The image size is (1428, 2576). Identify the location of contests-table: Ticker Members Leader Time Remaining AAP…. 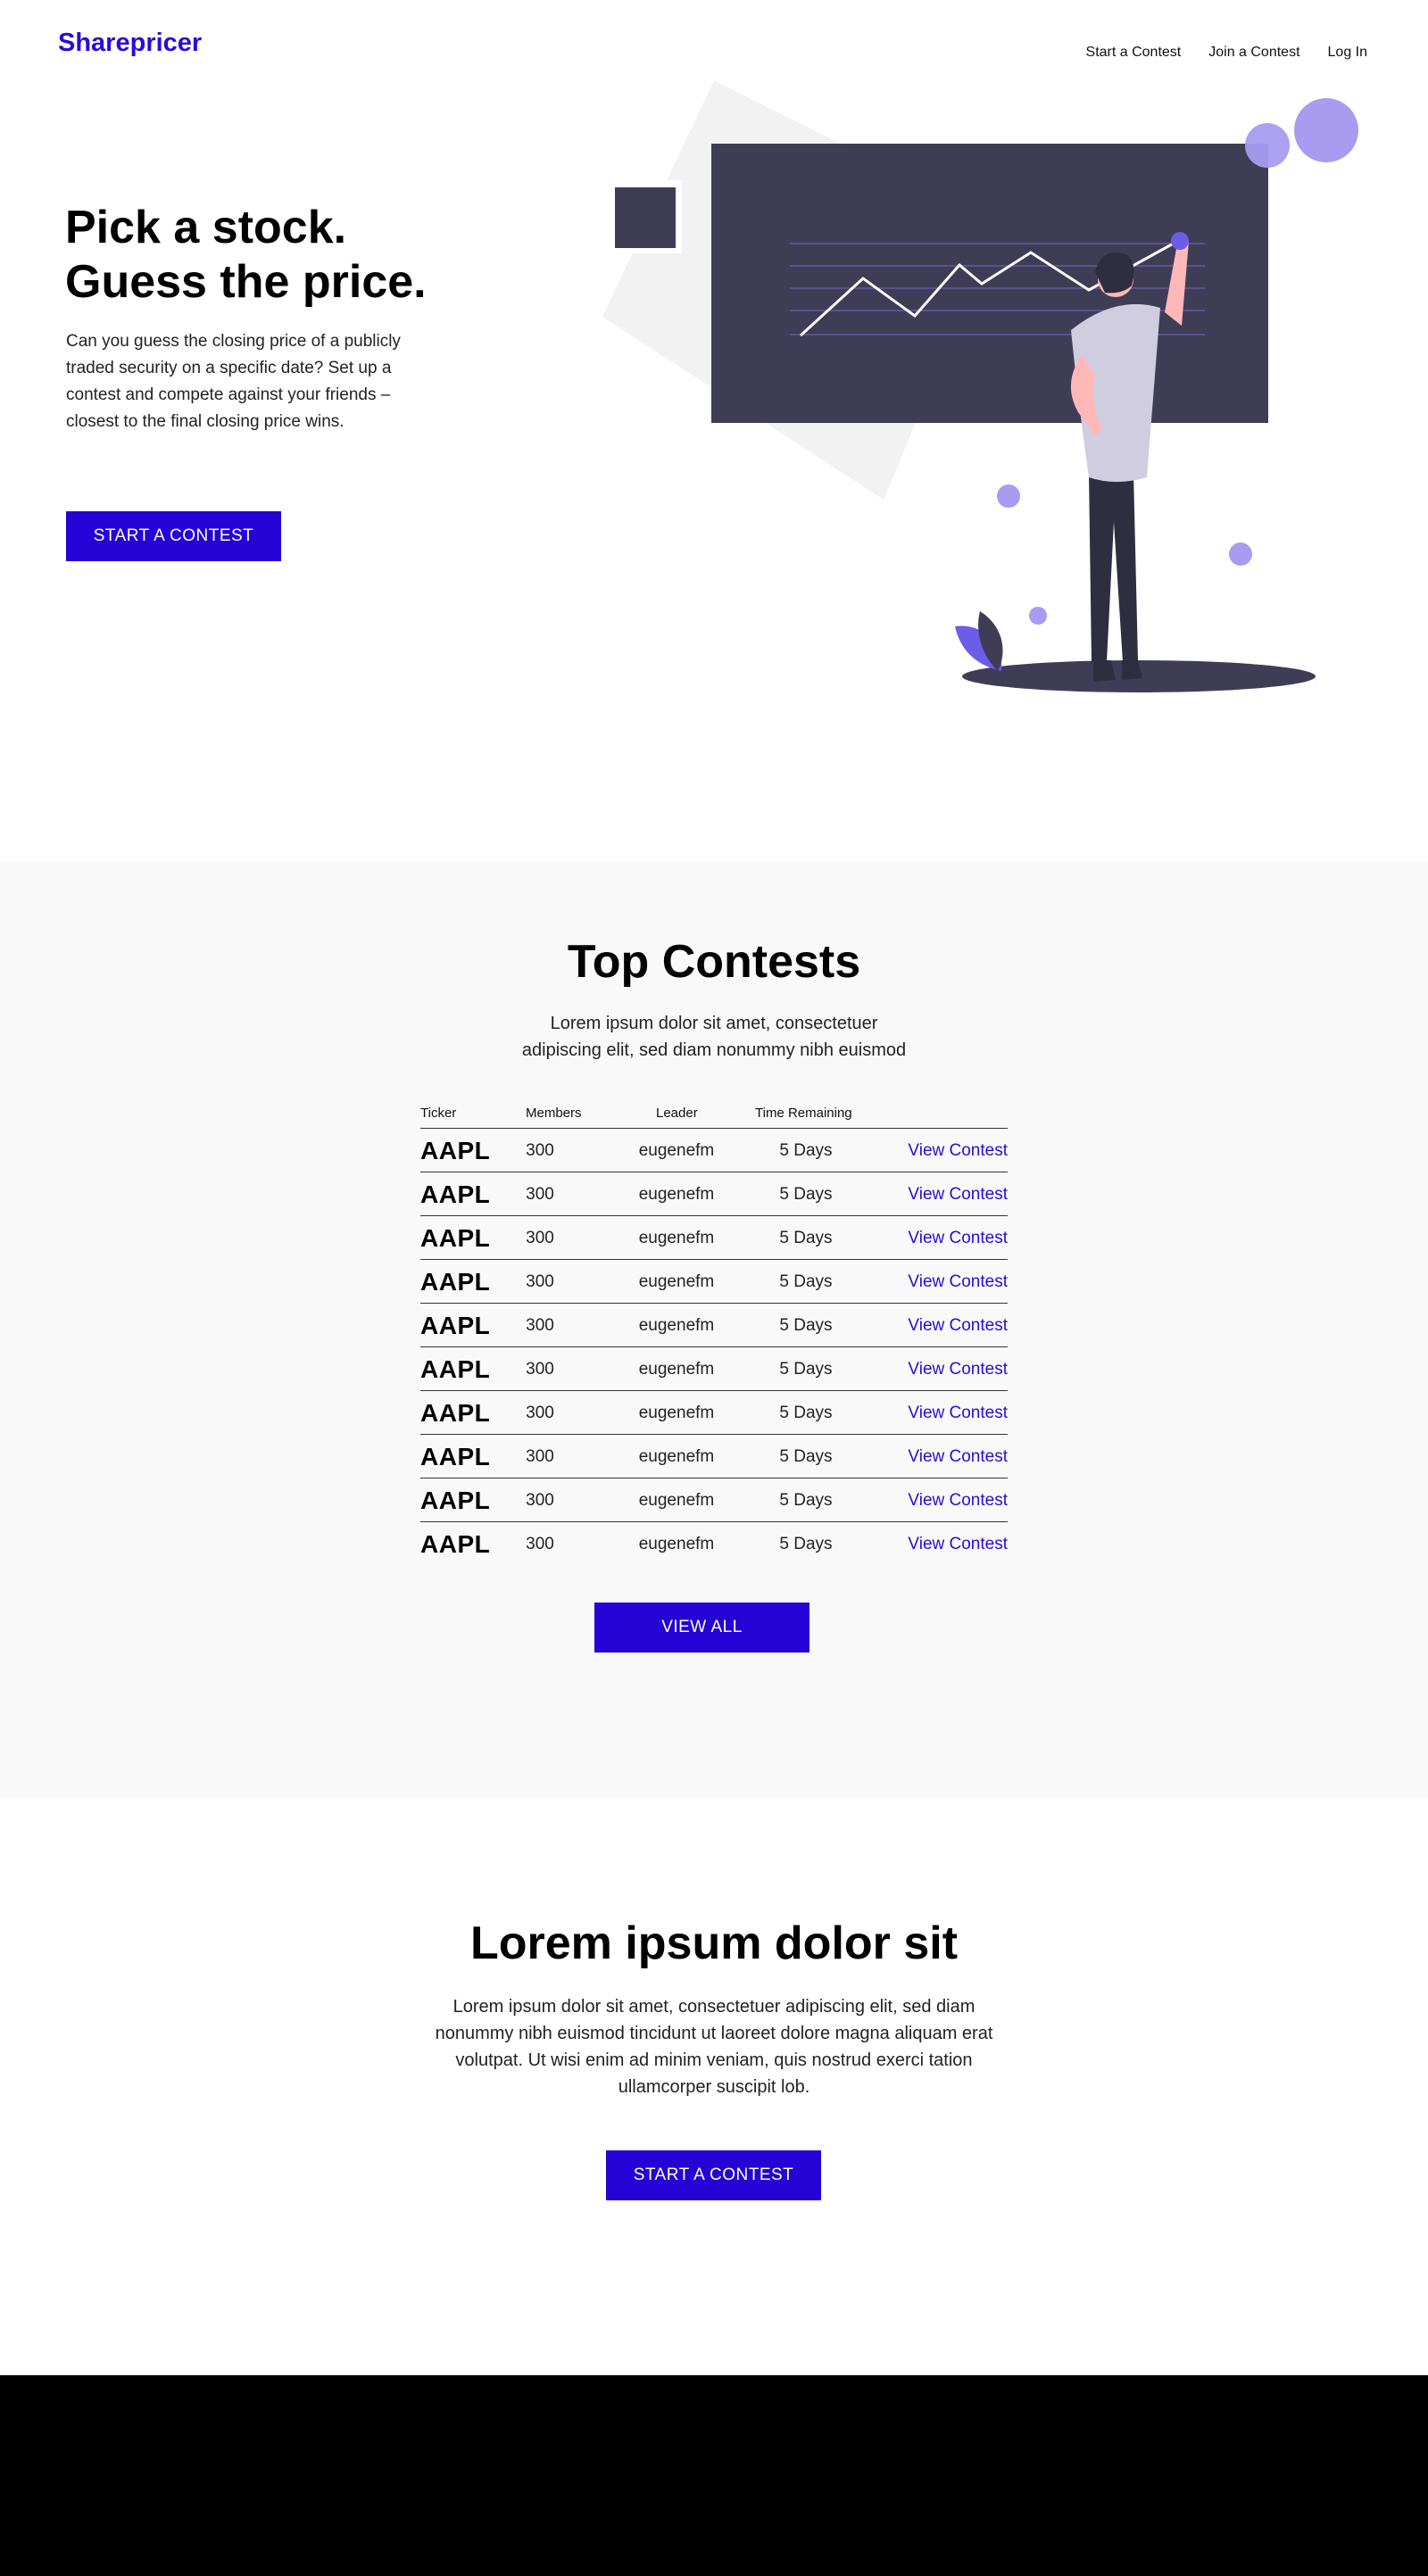
(714, 1334).